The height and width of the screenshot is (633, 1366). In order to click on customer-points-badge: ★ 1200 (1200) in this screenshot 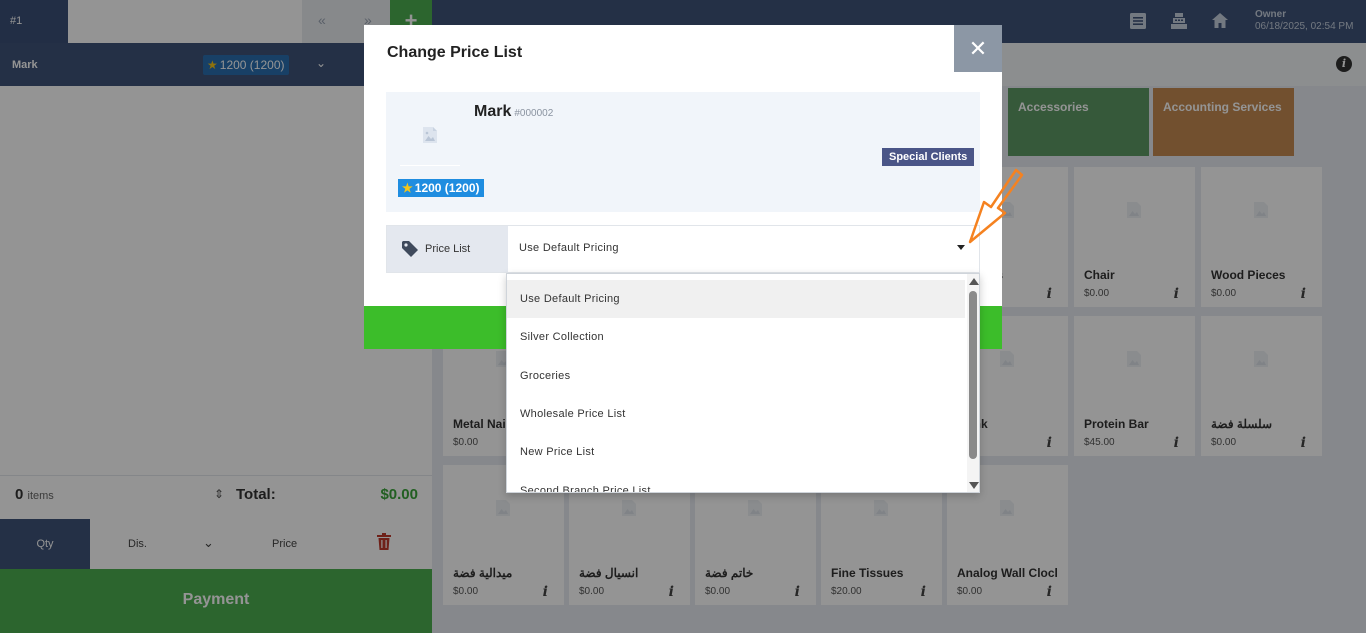, I will do `click(441, 188)`.